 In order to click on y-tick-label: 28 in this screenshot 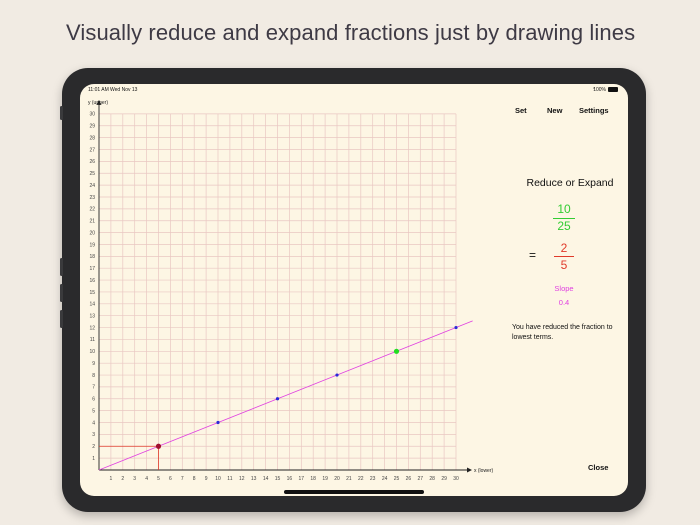, I will do `click(92, 138)`.